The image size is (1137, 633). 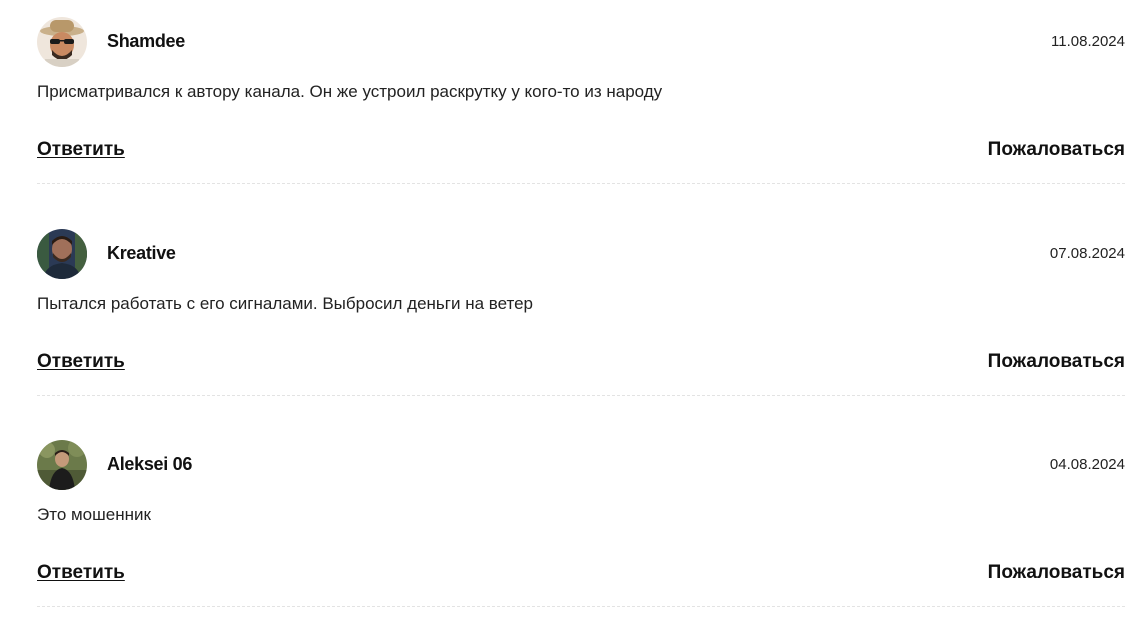 I want to click on comment-author: Shamdee, so click(x=146, y=41).